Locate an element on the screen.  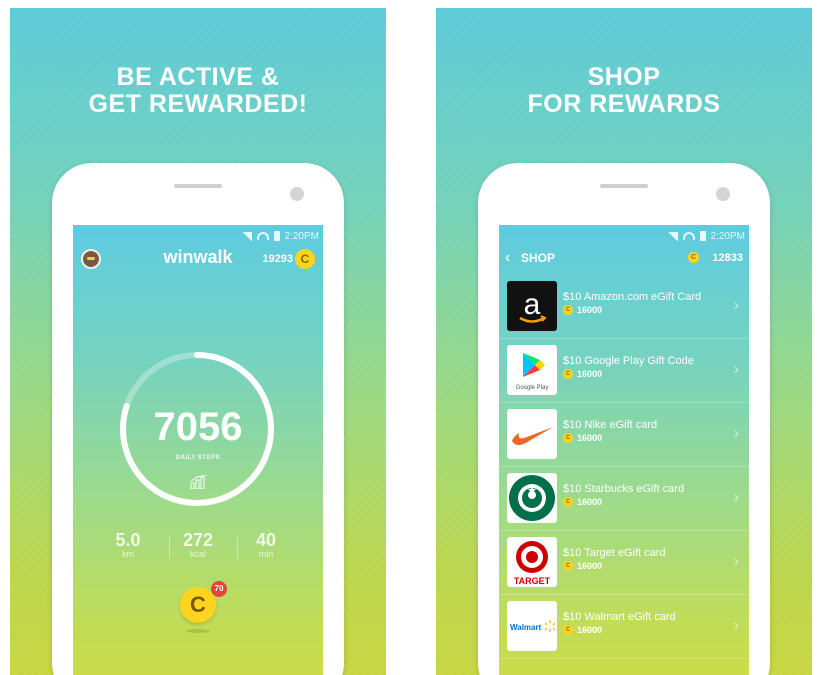
headline-line-1: BE ACTIVE & is located at coordinates (198, 77).